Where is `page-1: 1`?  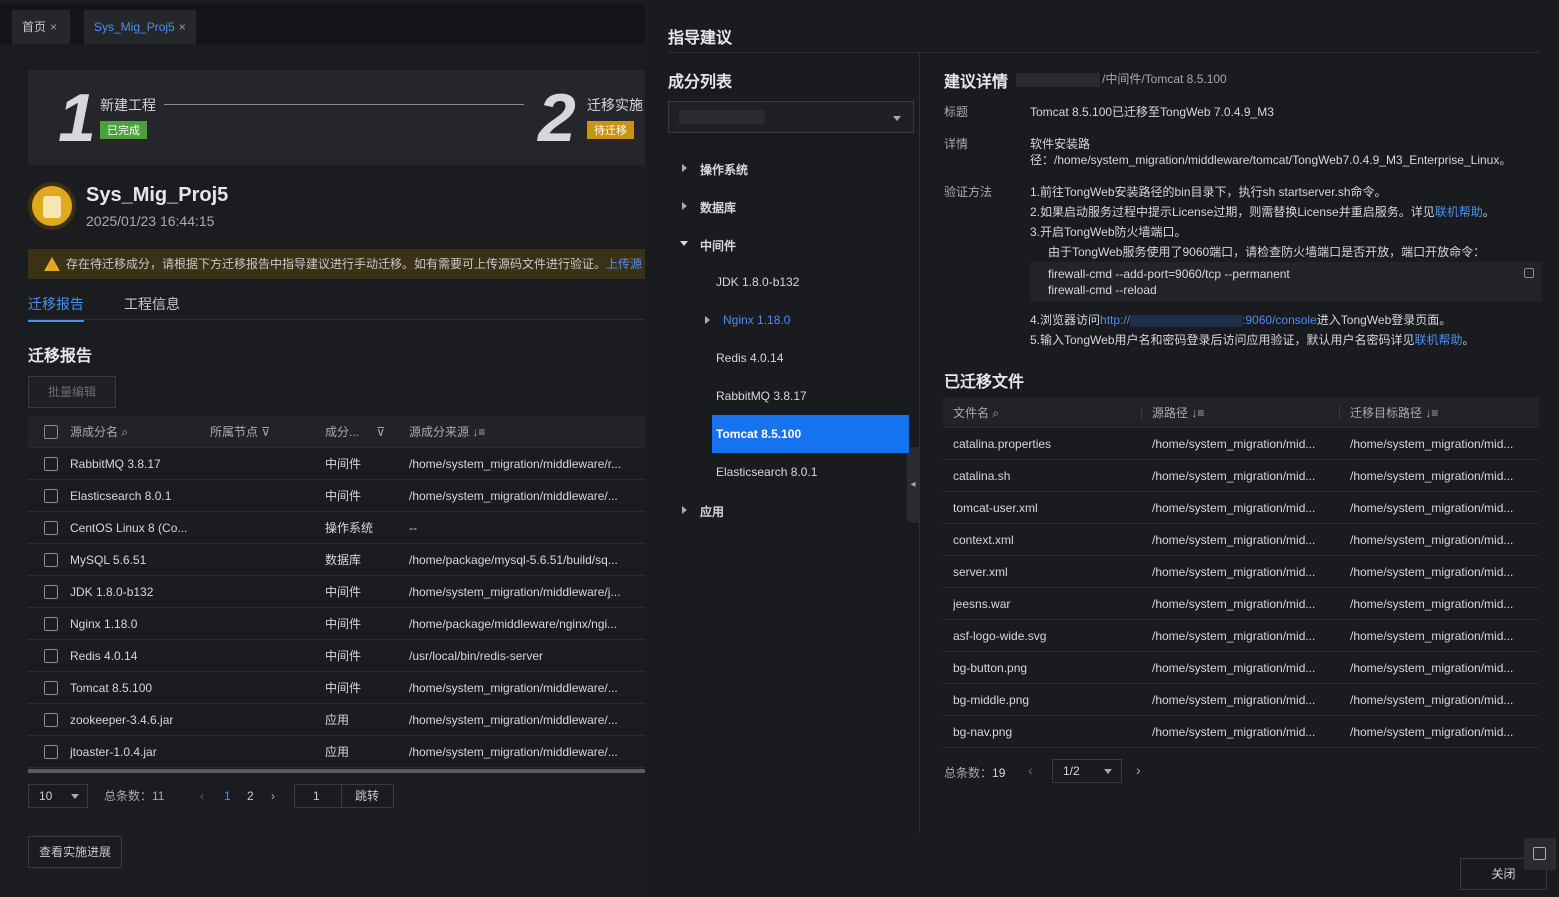 page-1: 1 is located at coordinates (227, 796).